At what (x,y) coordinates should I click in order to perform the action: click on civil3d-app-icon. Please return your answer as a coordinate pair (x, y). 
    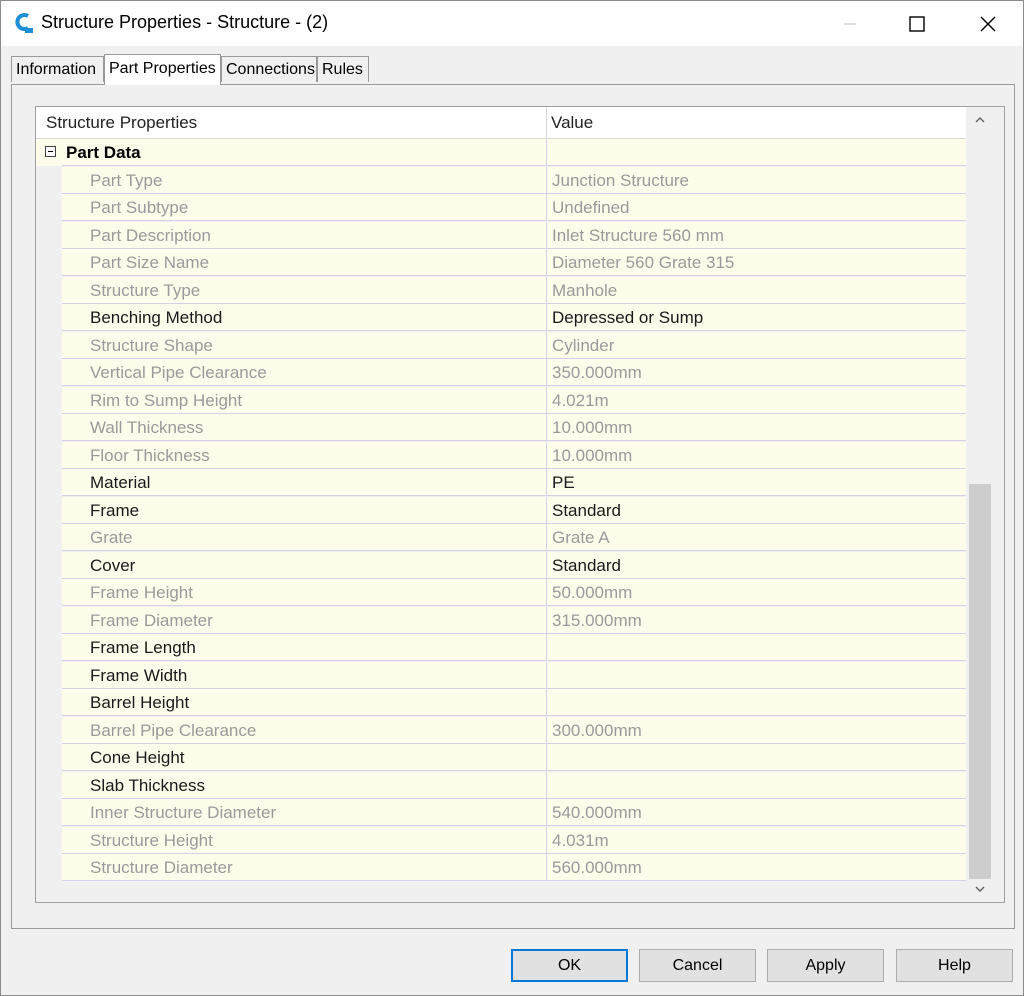
    Looking at the image, I should click on (24, 23).